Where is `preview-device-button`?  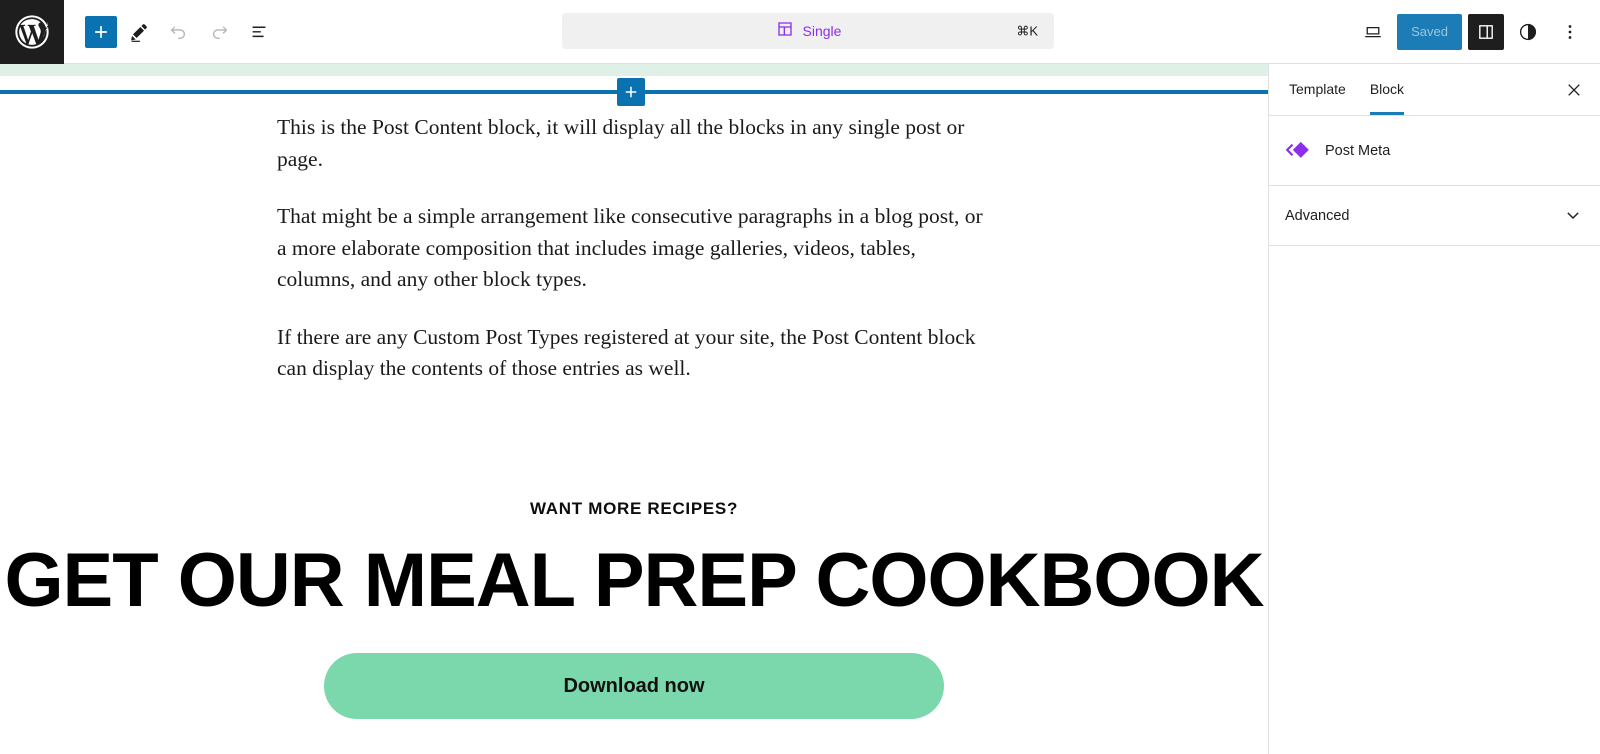 preview-device-button is located at coordinates (1373, 32).